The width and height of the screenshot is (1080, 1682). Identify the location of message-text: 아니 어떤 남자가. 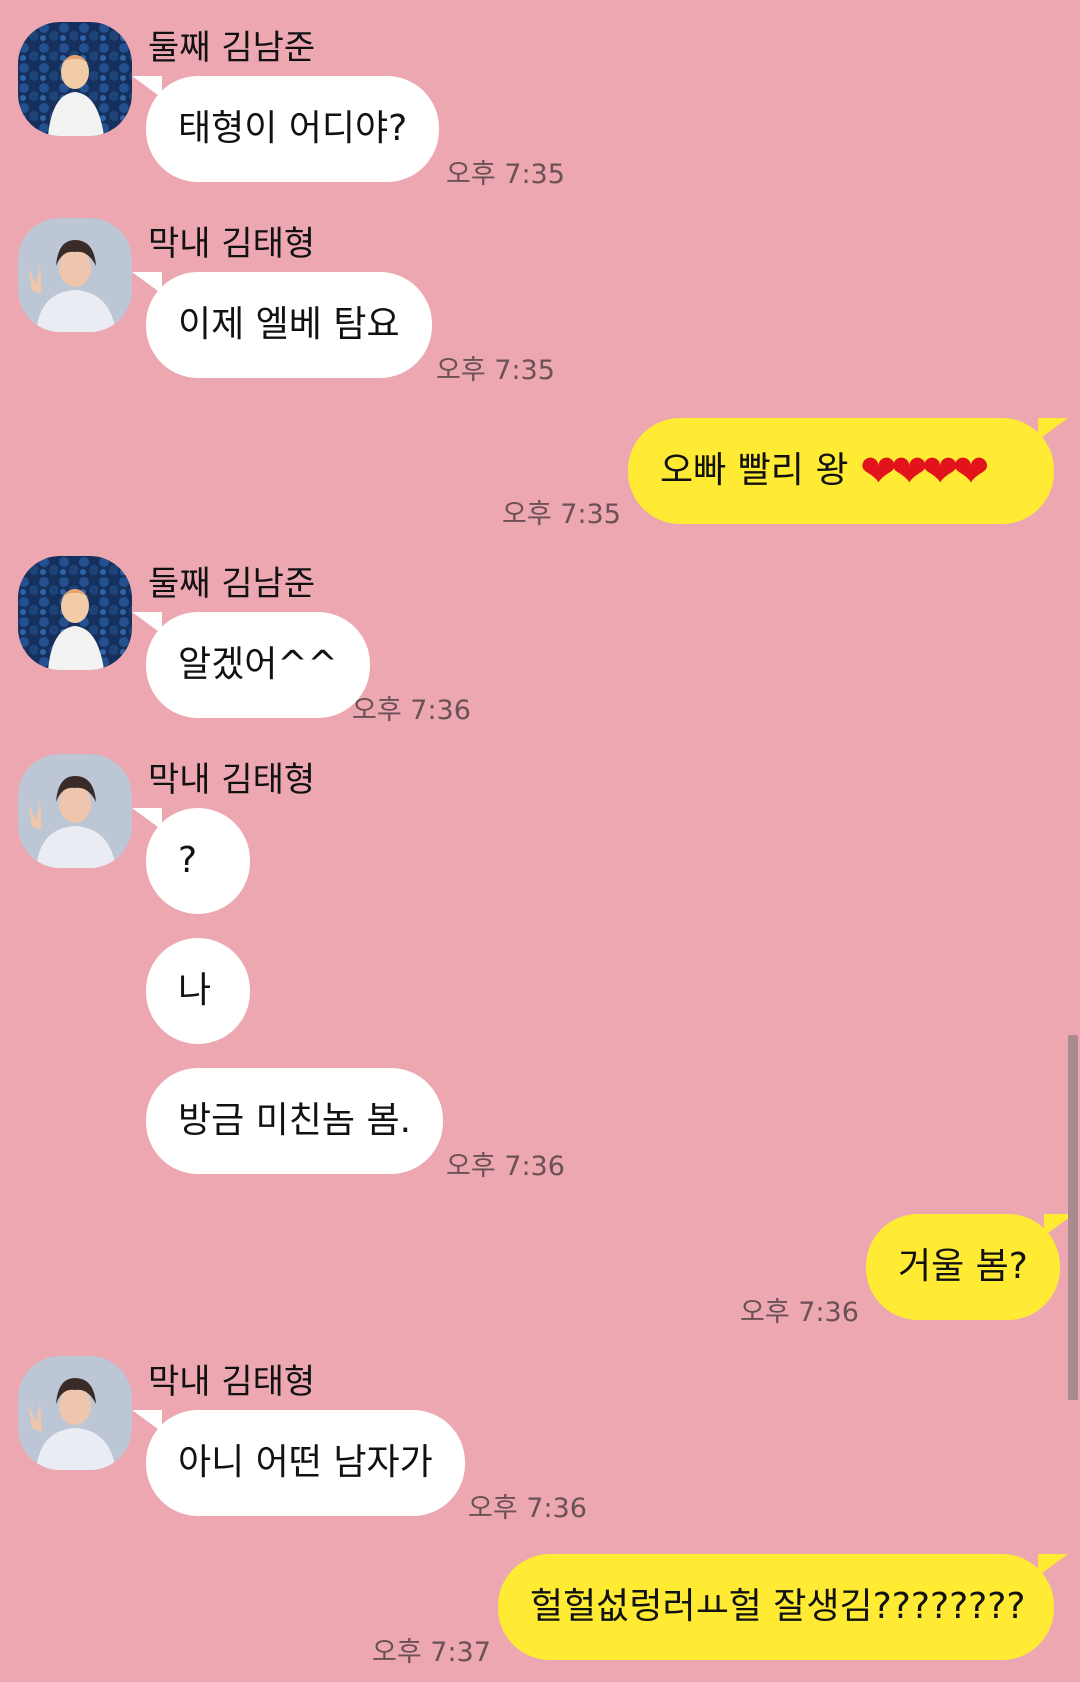
(305, 1462).